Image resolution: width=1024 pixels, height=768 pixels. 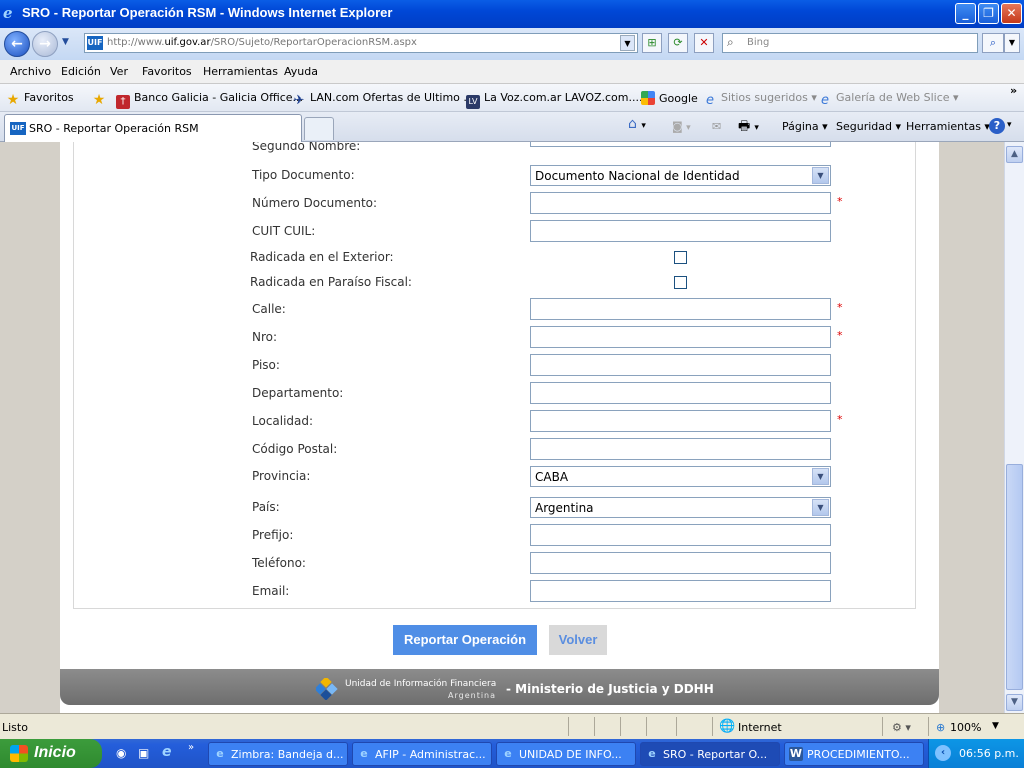 What do you see at coordinates (578, 640) in the screenshot?
I see `volver-button: Volver` at bounding box center [578, 640].